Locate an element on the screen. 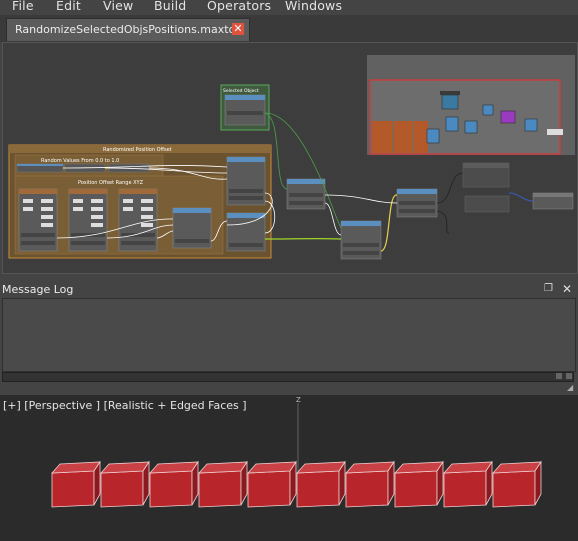 This screenshot has width=578, height=541. highlight-region is located at coordinates (471, 105).